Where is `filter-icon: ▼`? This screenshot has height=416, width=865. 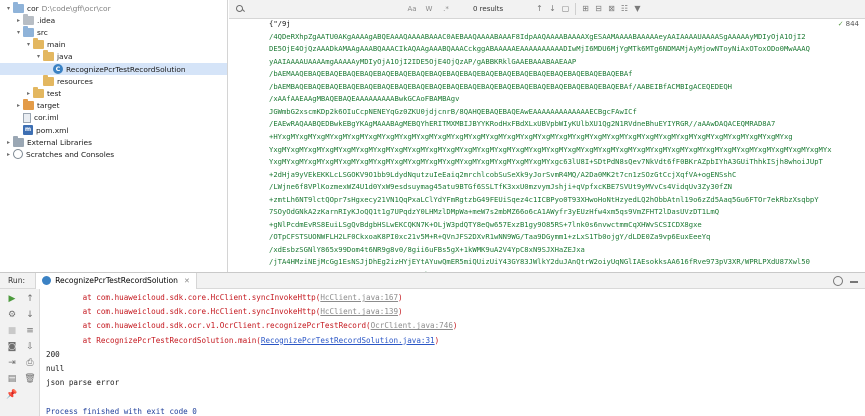
filter-icon: ▼ is located at coordinates (637, 9).